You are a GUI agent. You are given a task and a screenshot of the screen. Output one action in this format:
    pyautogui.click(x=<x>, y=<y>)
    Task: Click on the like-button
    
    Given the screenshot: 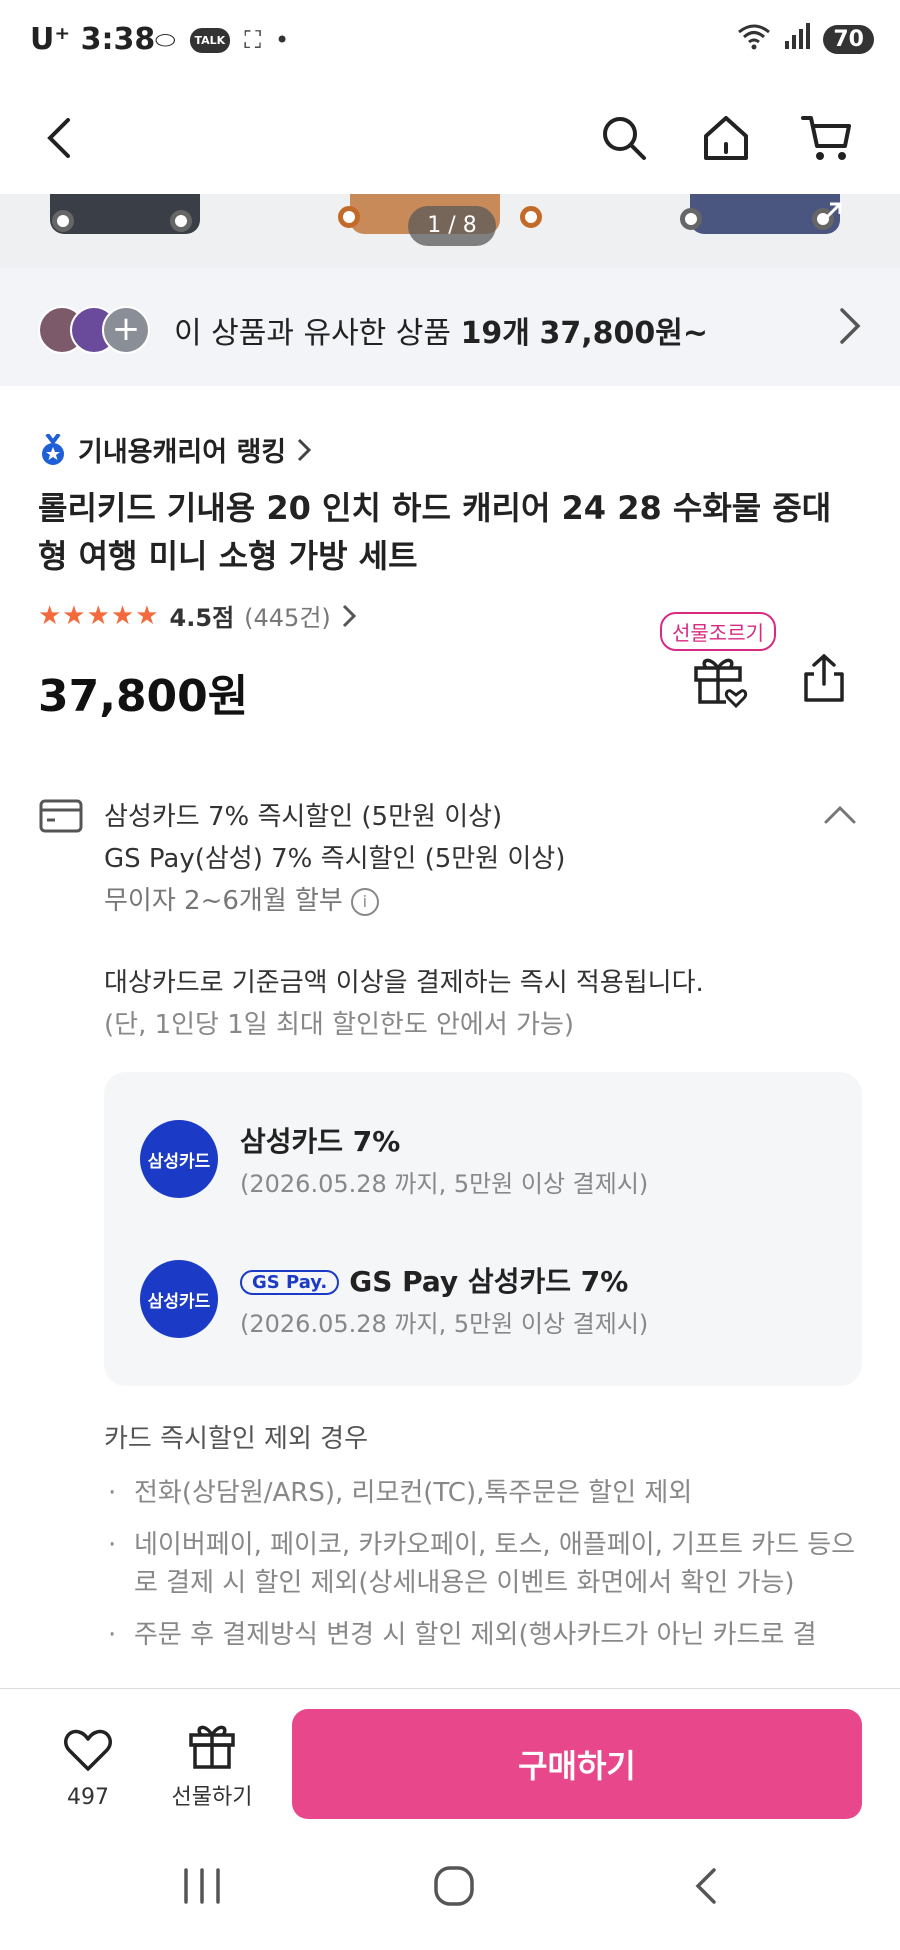 What is the action you would take?
    pyautogui.click(x=88, y=1752)
    